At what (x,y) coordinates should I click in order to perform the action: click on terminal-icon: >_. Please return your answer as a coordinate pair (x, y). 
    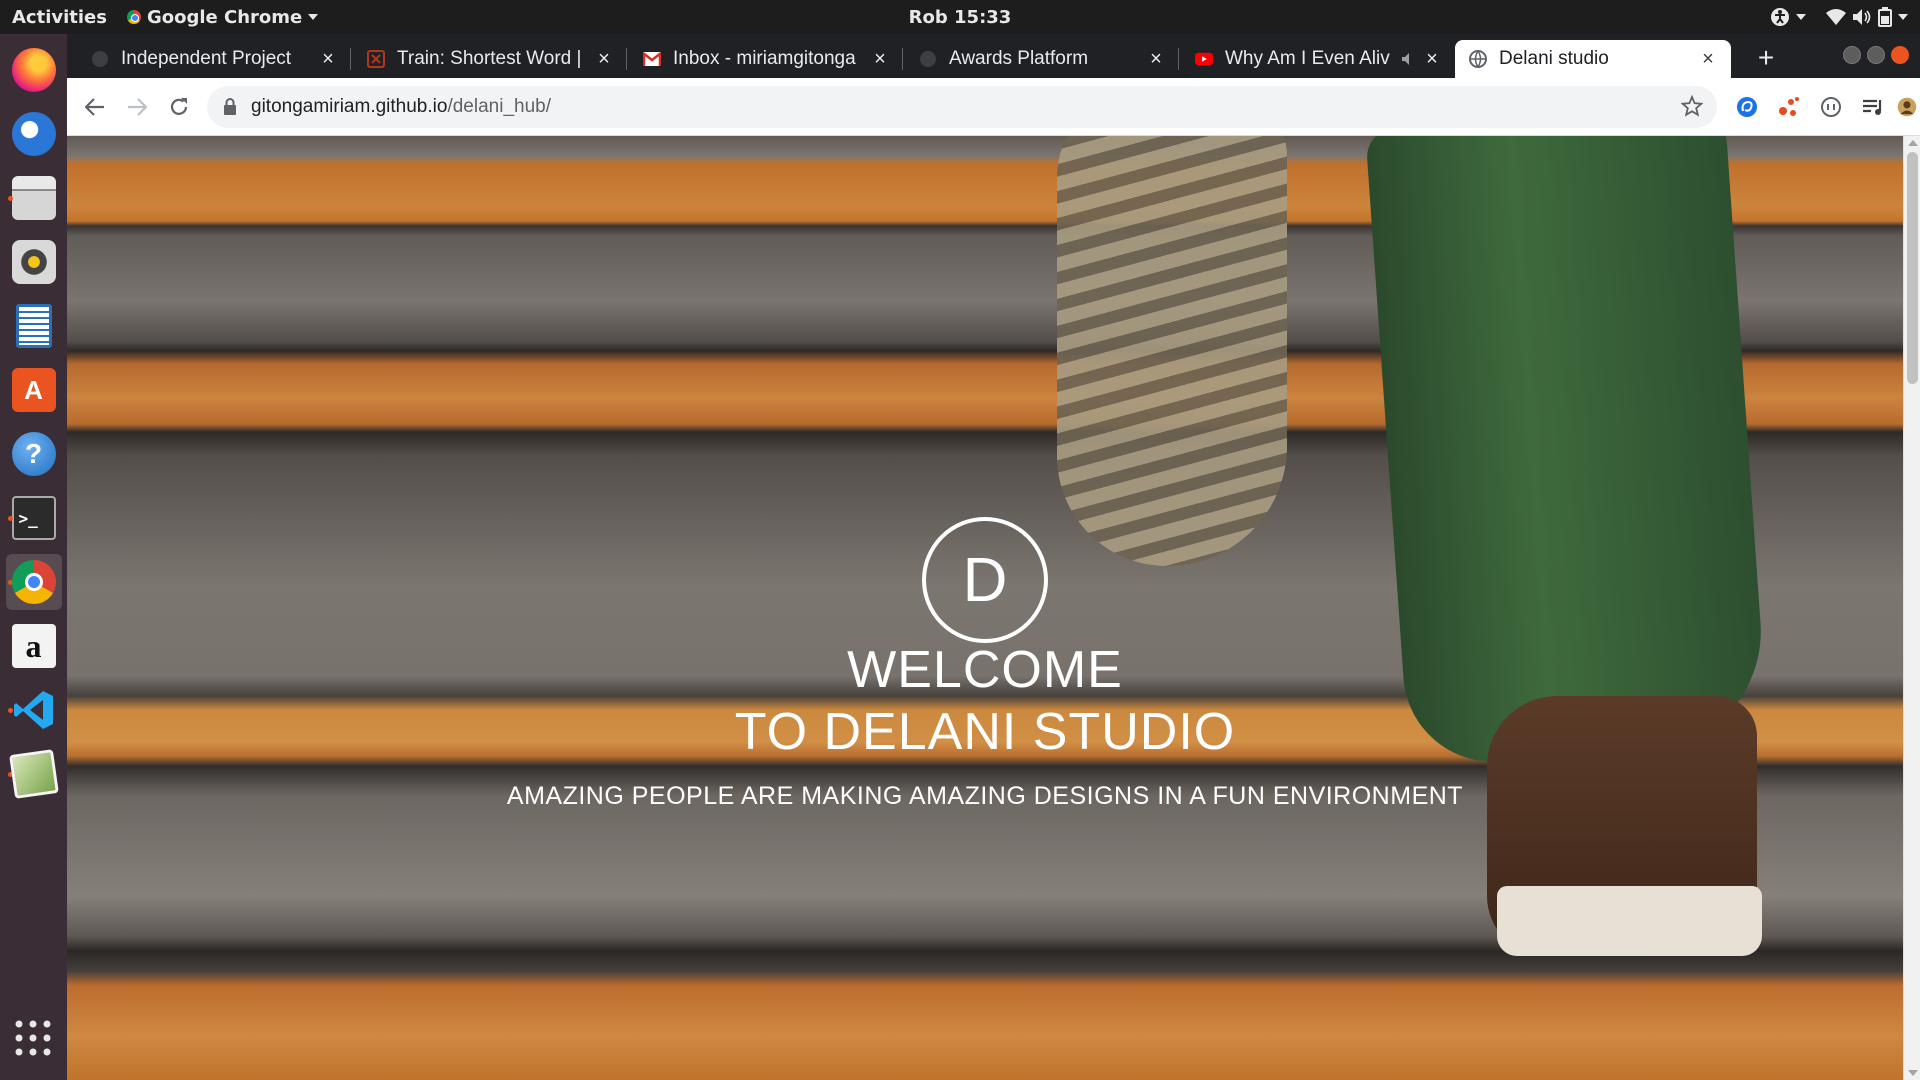
    Looking at the image, I should click on (33, 518).